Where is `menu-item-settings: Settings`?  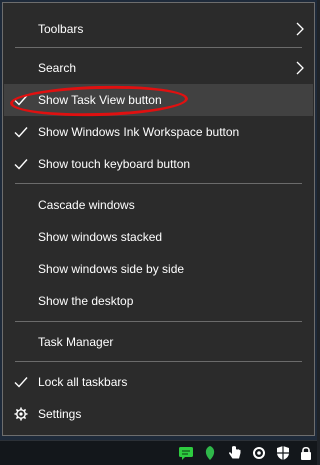 menu-item-settings: Settings is located at coordinates (158, 414).